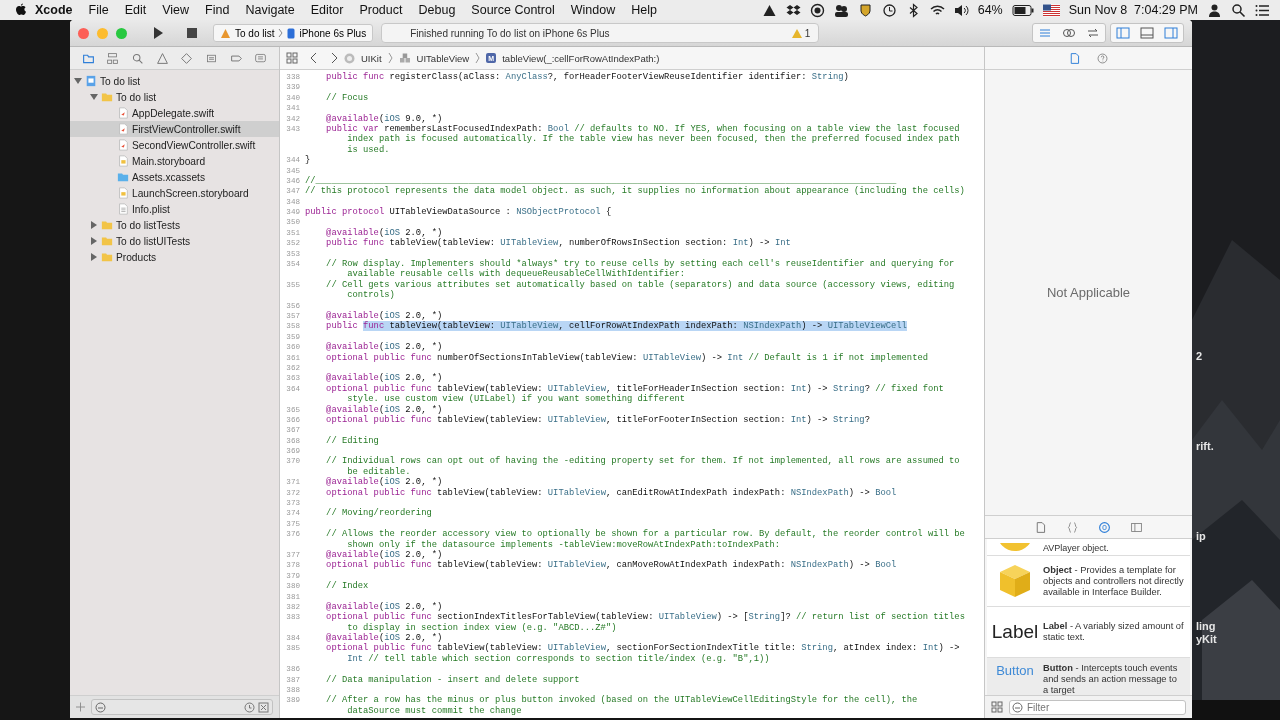 This screenshot has width=1280, height=720. Describe the element at coordinates (384, 118) in the screenshot. I see `code-line: @available(iOS 9.0, *)` at that location.